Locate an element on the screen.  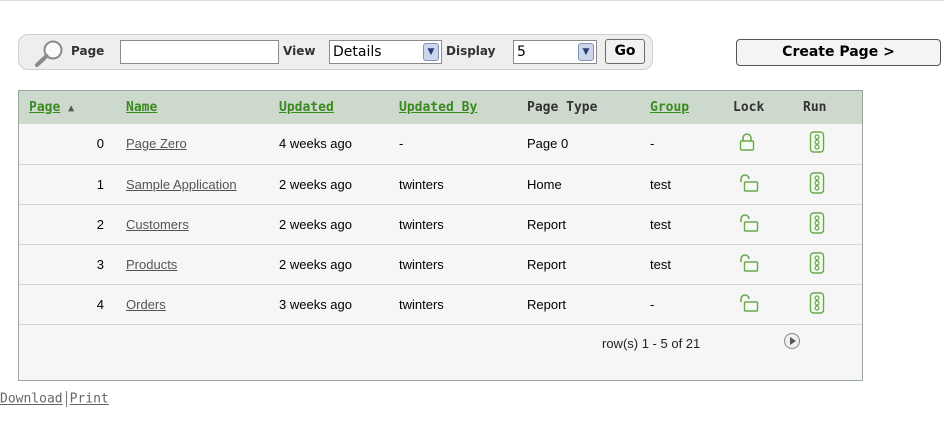
search-input is located at coordinates (199, 52).